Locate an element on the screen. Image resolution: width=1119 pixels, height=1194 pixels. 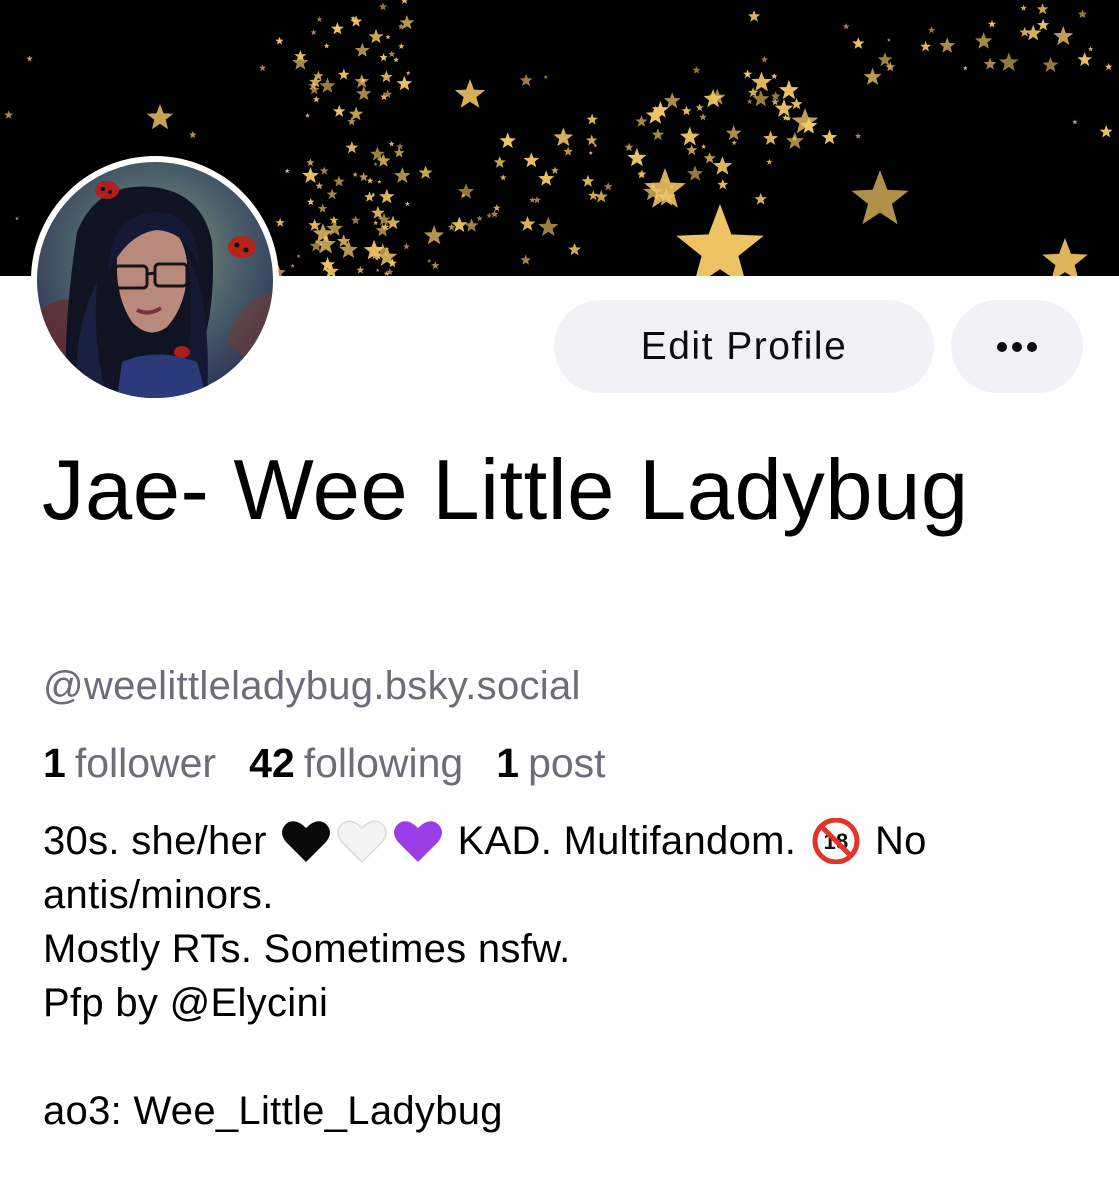
followers-label: follower is located at coordinates (145, 763).